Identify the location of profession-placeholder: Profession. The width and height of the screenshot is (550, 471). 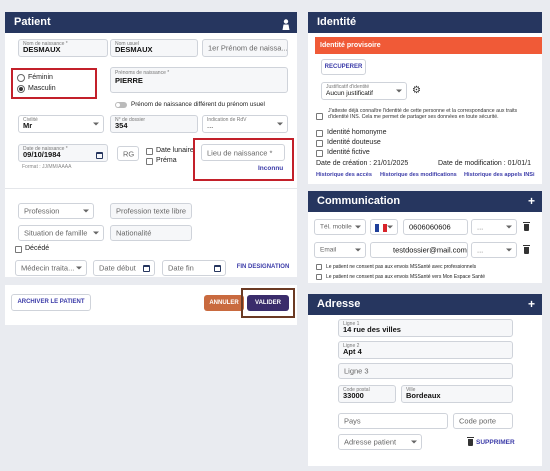
(42, 211).